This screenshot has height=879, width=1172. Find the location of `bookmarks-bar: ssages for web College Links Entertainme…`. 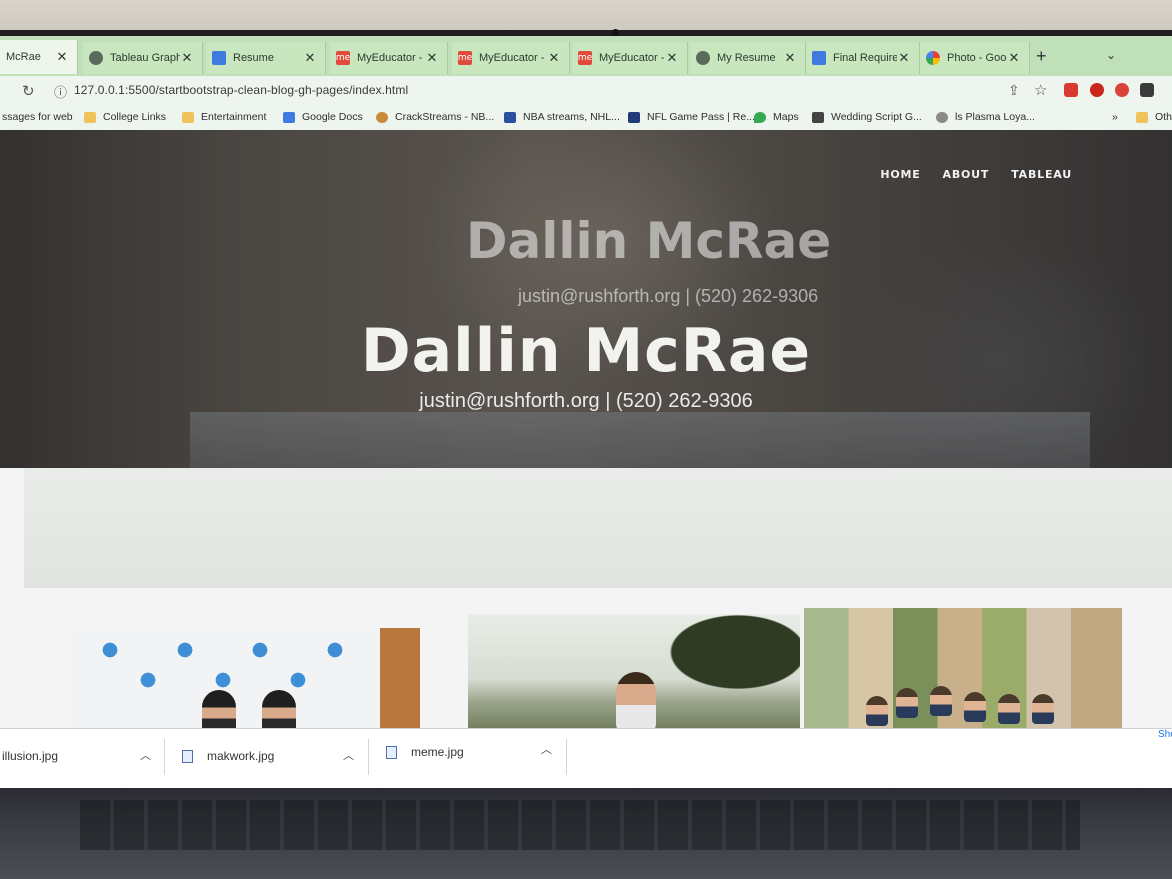

bookmarks-bar: ssages for web College Links Entertainme… is located at coordinates (586, 118).